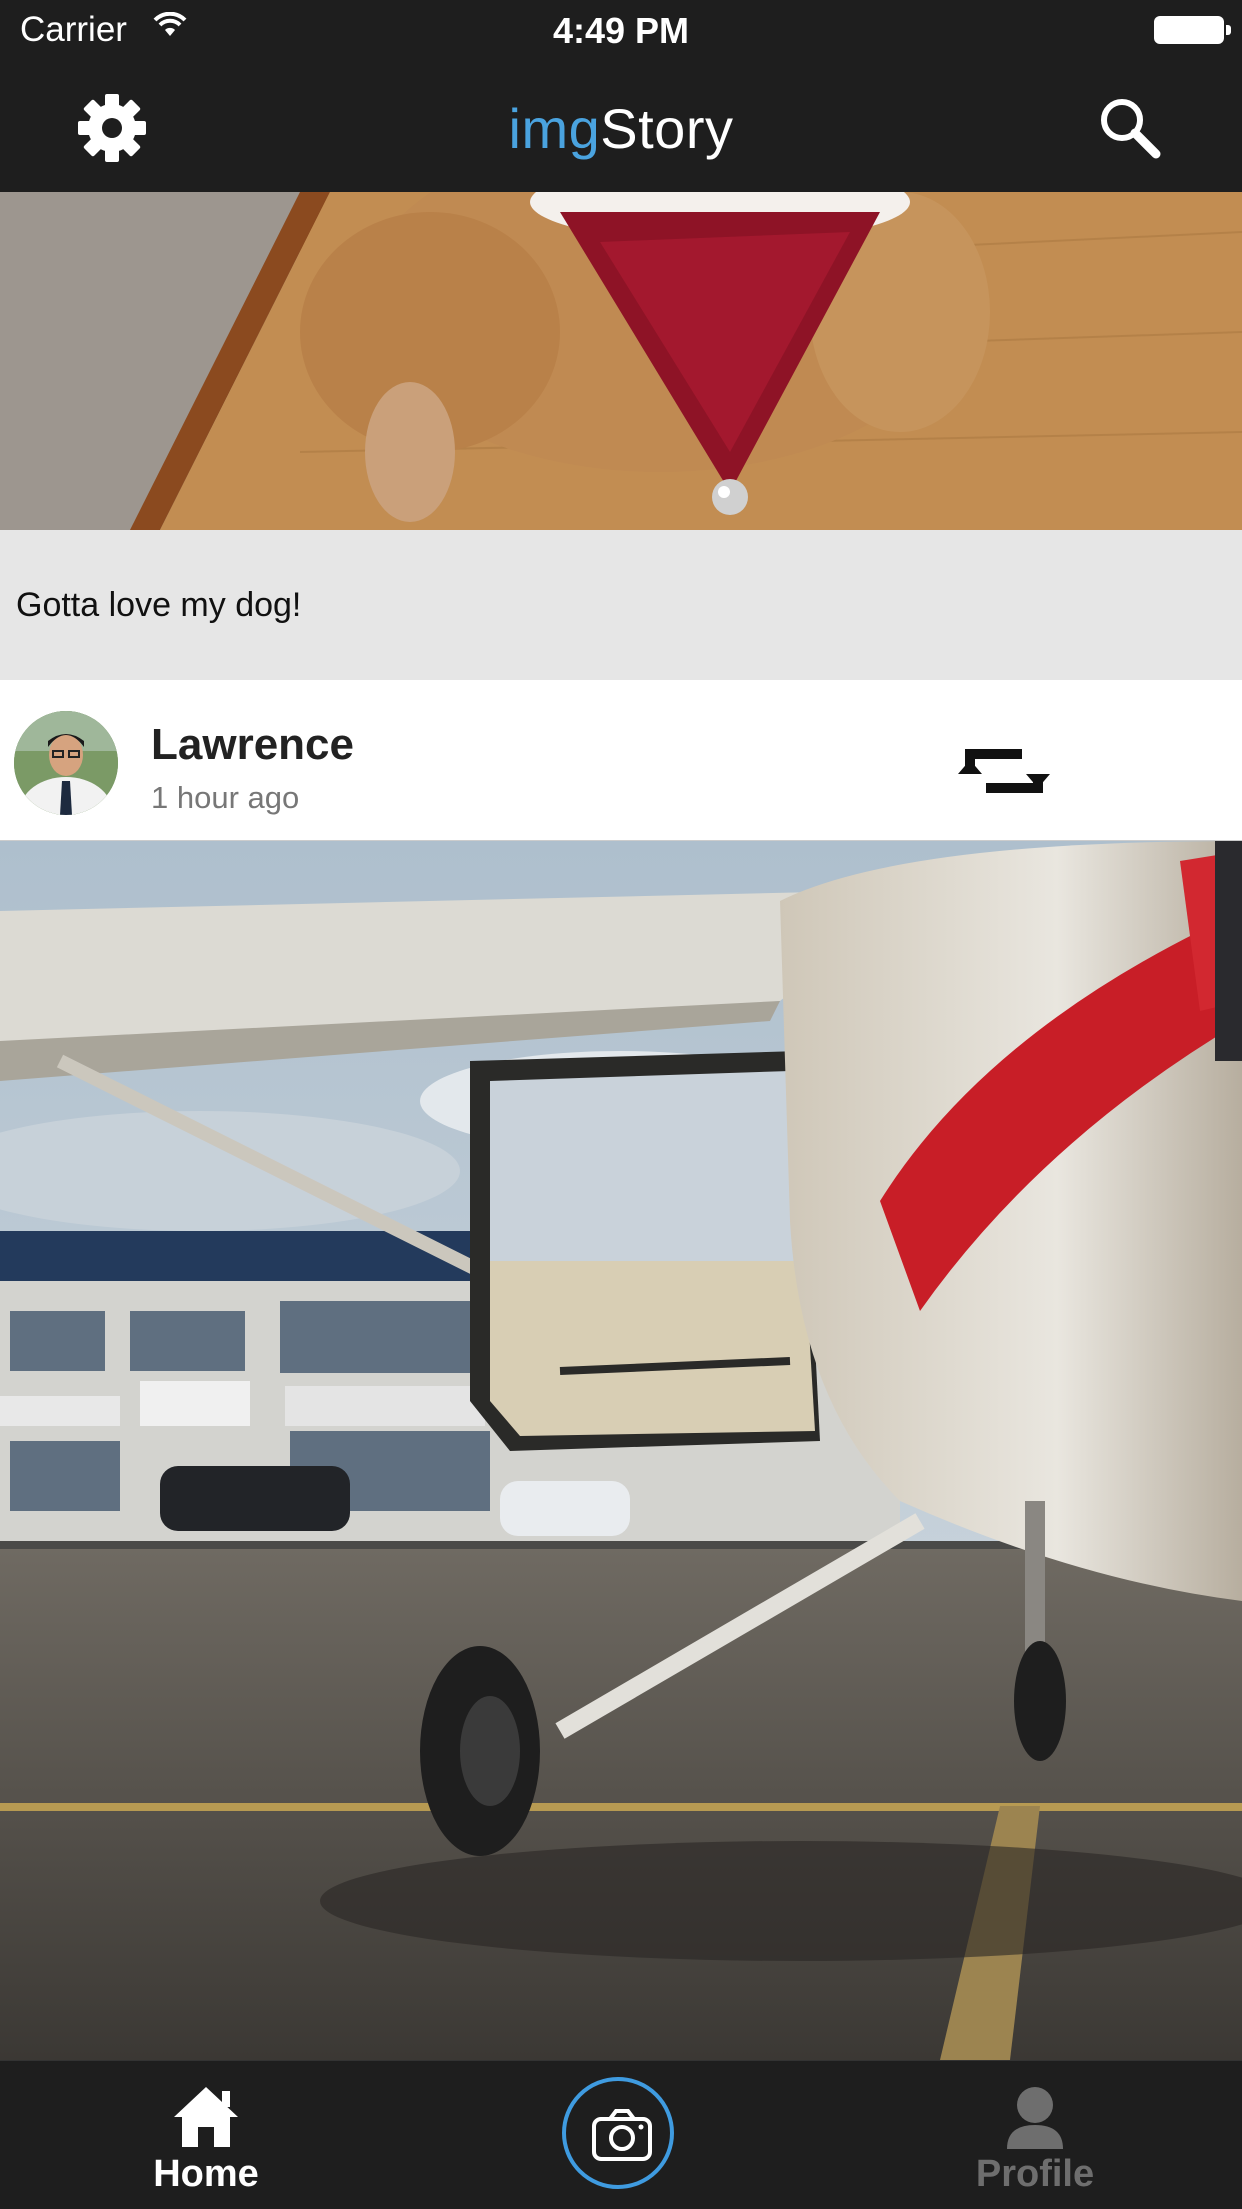  Describe the element at coordinates (621, 605) in the screenshot. I see `post-caption: Gotta love my dog!` at that location.